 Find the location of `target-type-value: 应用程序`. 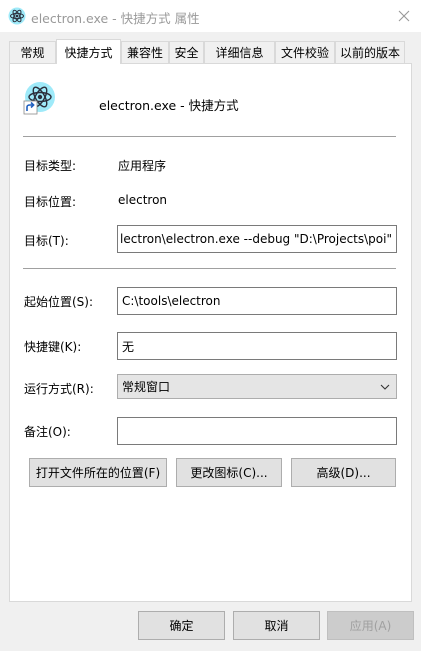

target-type-value: 应用程序 is located at coordinates (142, 166).